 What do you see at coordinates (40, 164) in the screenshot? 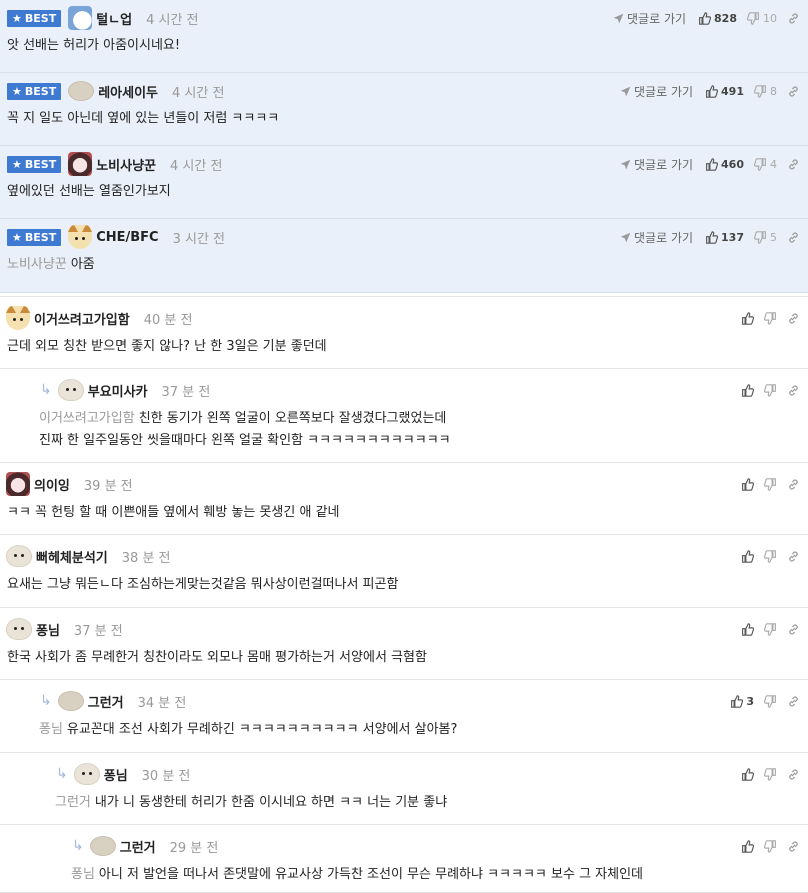
I see `best-badge-label: BEST` at bounding box center [40, 164].